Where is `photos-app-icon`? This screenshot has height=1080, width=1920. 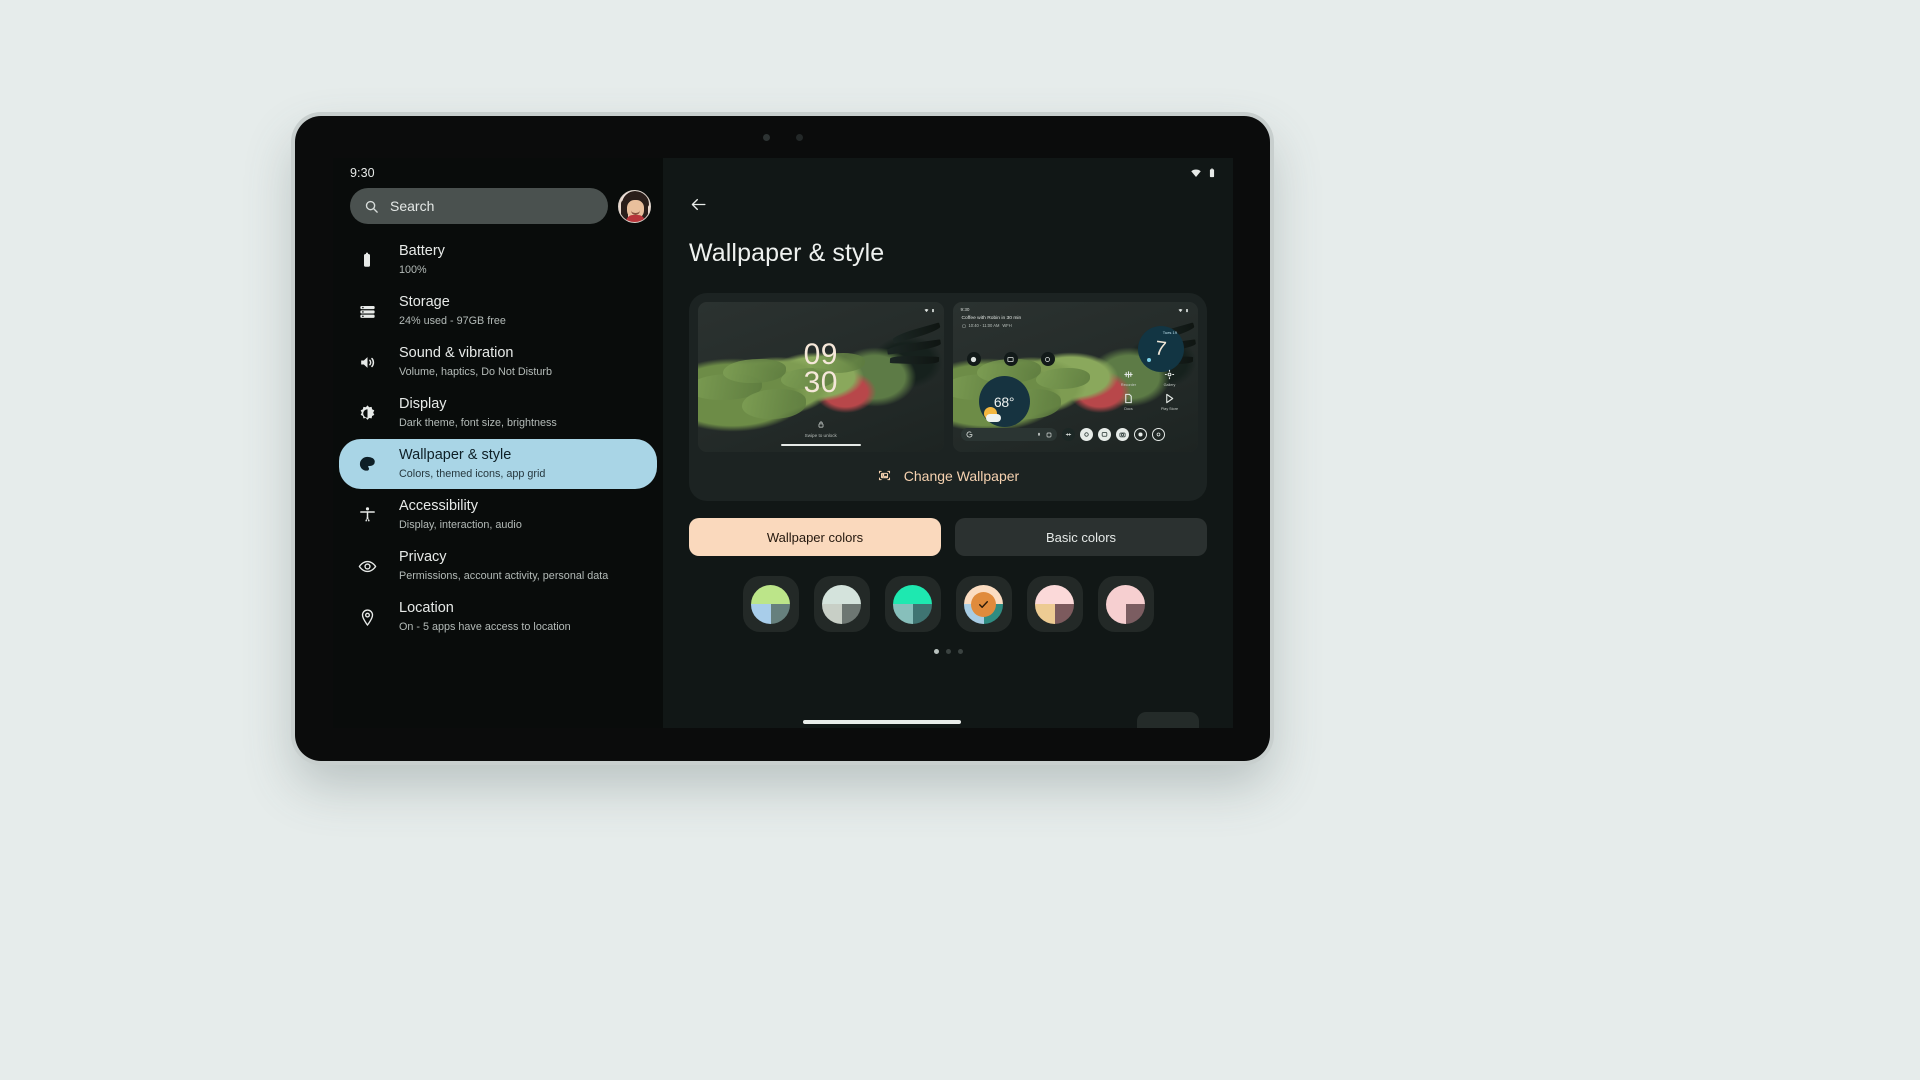
photos-app-icon is located at coordinates (1010, 359).